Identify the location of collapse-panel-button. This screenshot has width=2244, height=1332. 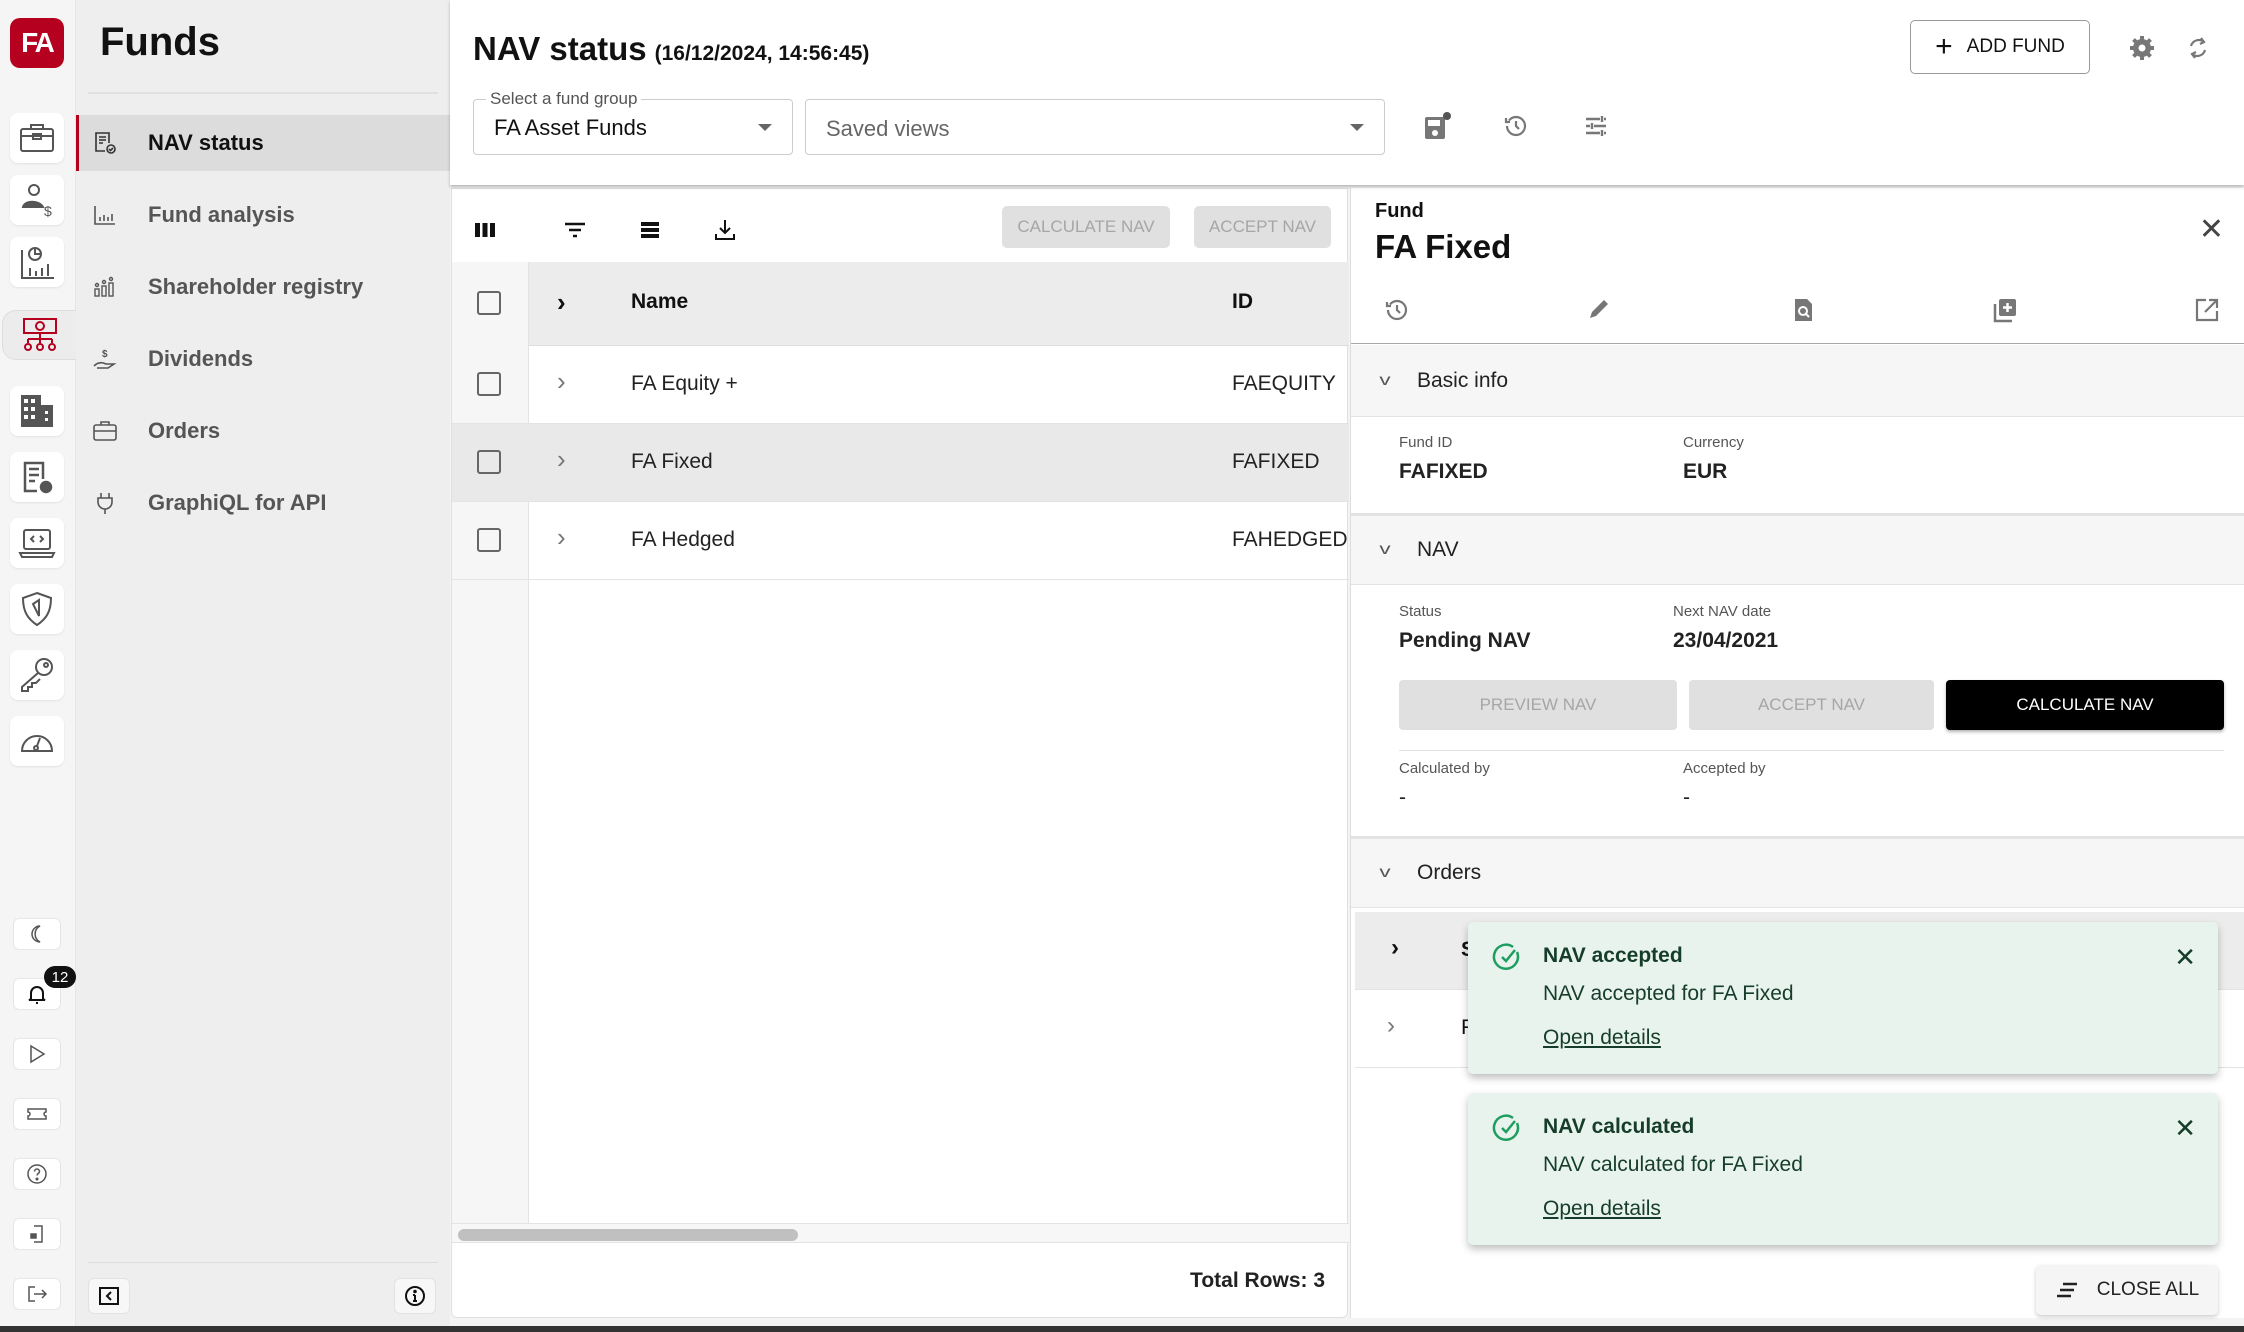
(109, 1296).